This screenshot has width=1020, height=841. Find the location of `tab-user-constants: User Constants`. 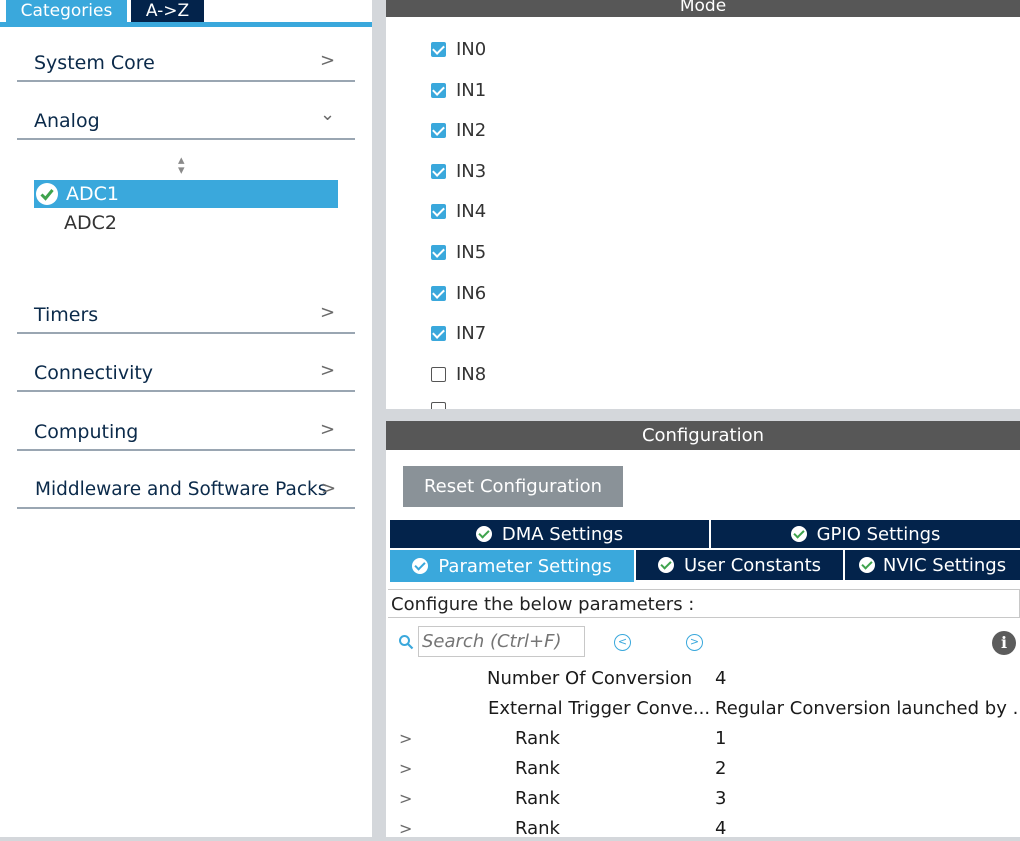

tab-user-constants: User Constants is located at coordinates (739, 565).